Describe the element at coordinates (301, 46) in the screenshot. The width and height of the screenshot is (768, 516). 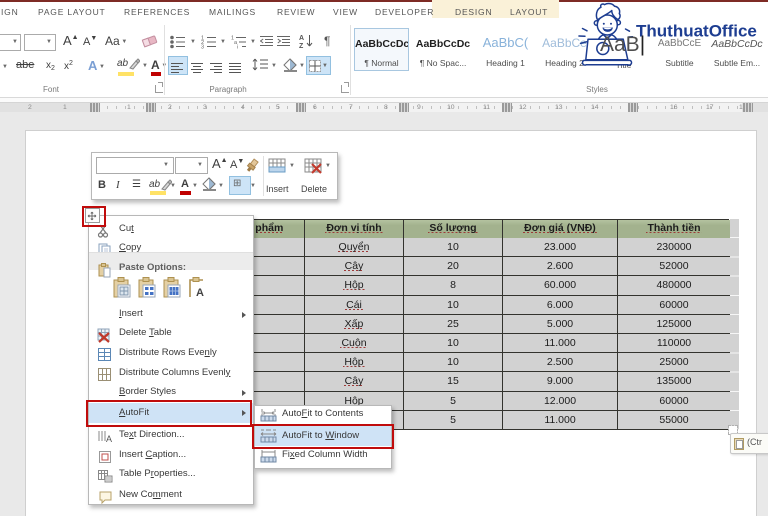
I see `svg-text: Z` at that location.